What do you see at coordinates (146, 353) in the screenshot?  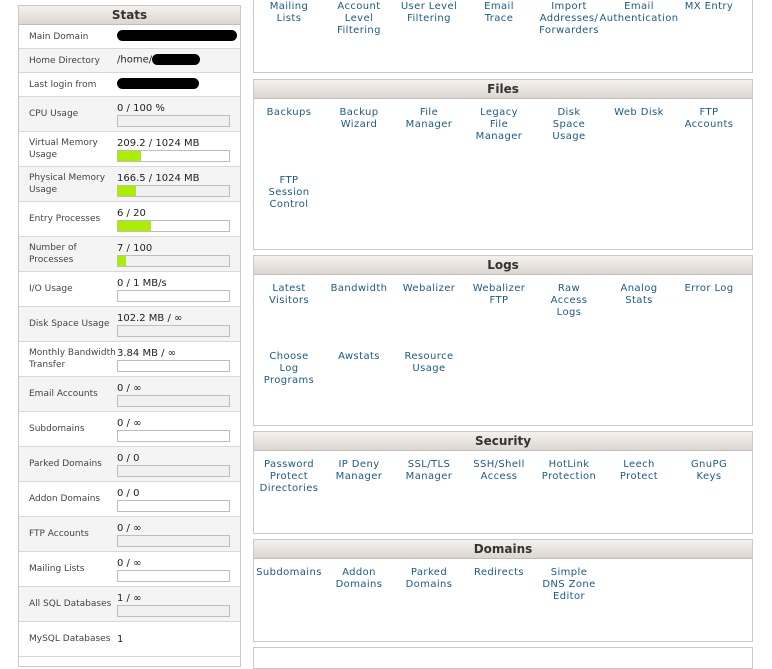 I see `stats-value: 3.84 MB / ∞` at bounding box center [146, 353].